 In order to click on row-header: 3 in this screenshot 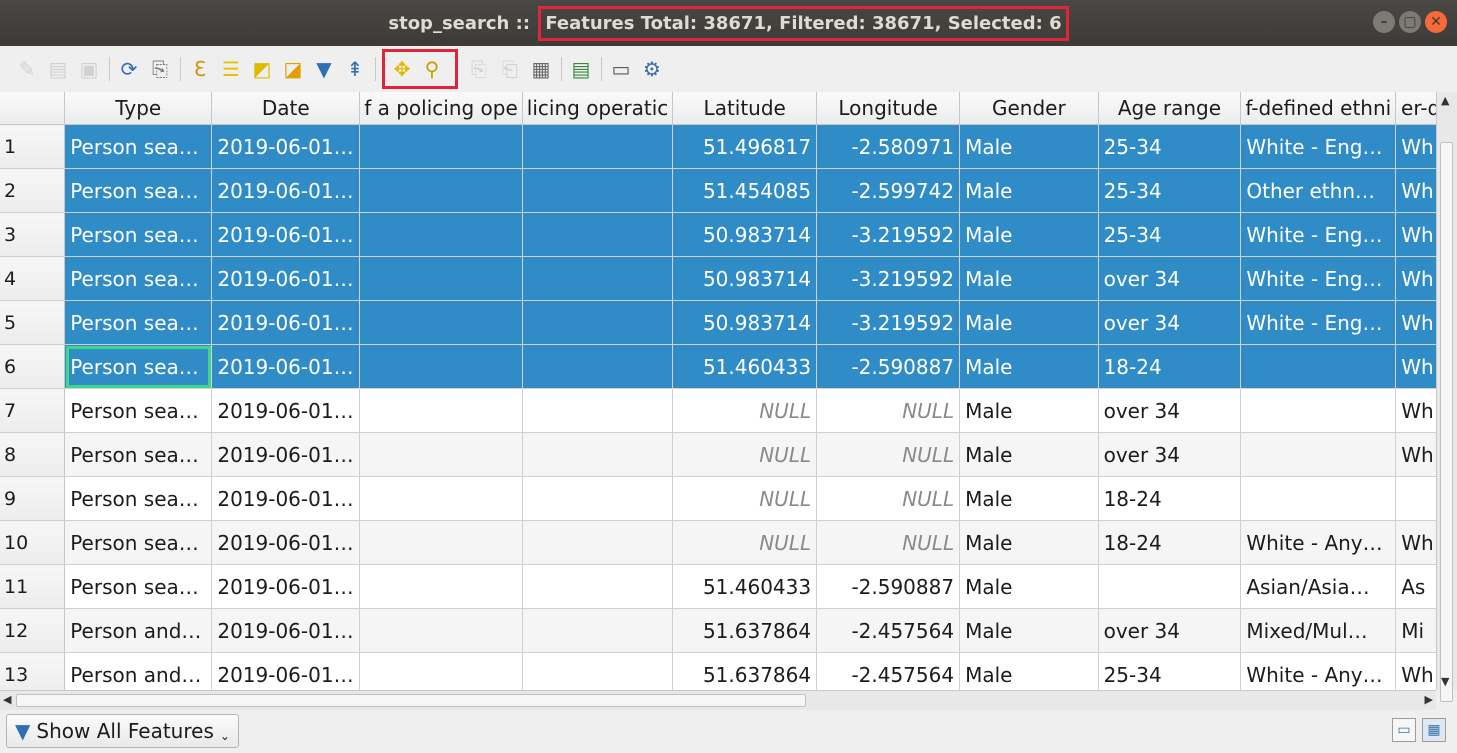, I will do `click(33, 234)`.